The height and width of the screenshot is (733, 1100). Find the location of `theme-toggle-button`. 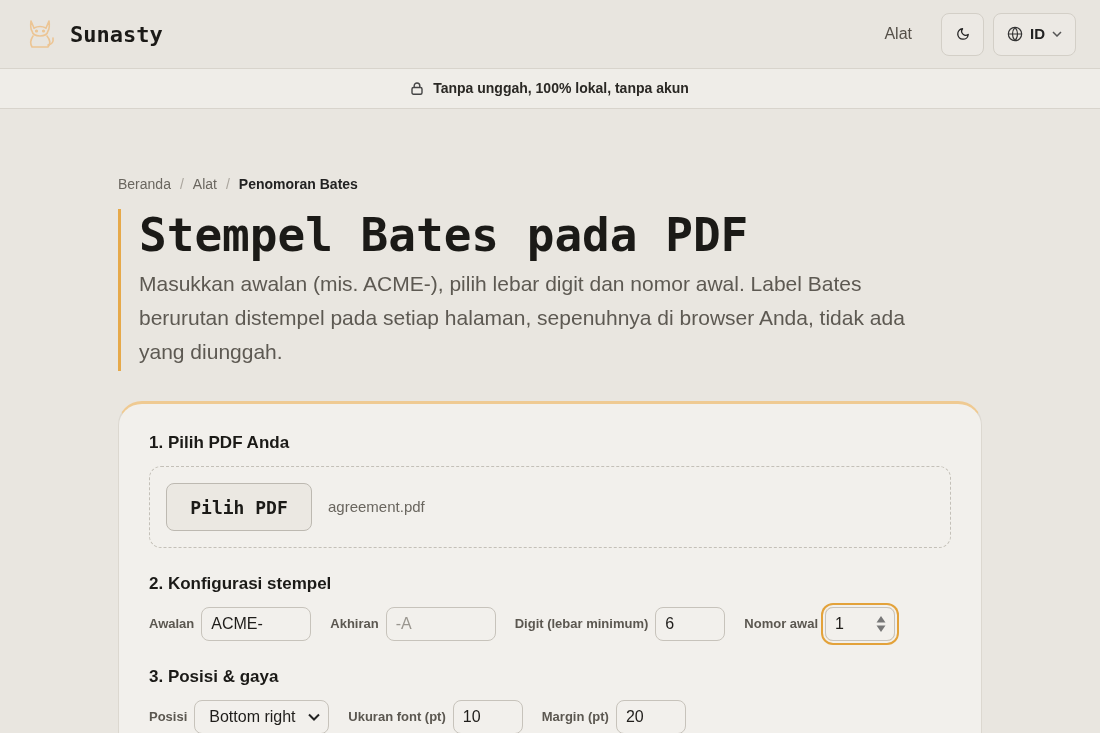

theme-toggle-button is located at coordinates (962, 34).